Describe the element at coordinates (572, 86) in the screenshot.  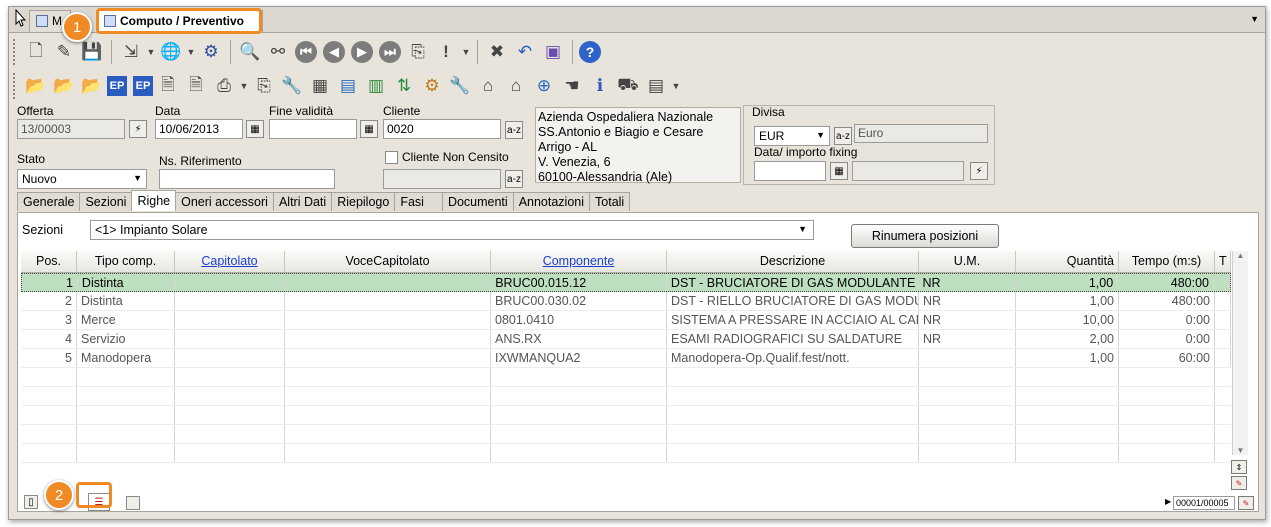
I see `hand-icon: ☚` at that location.